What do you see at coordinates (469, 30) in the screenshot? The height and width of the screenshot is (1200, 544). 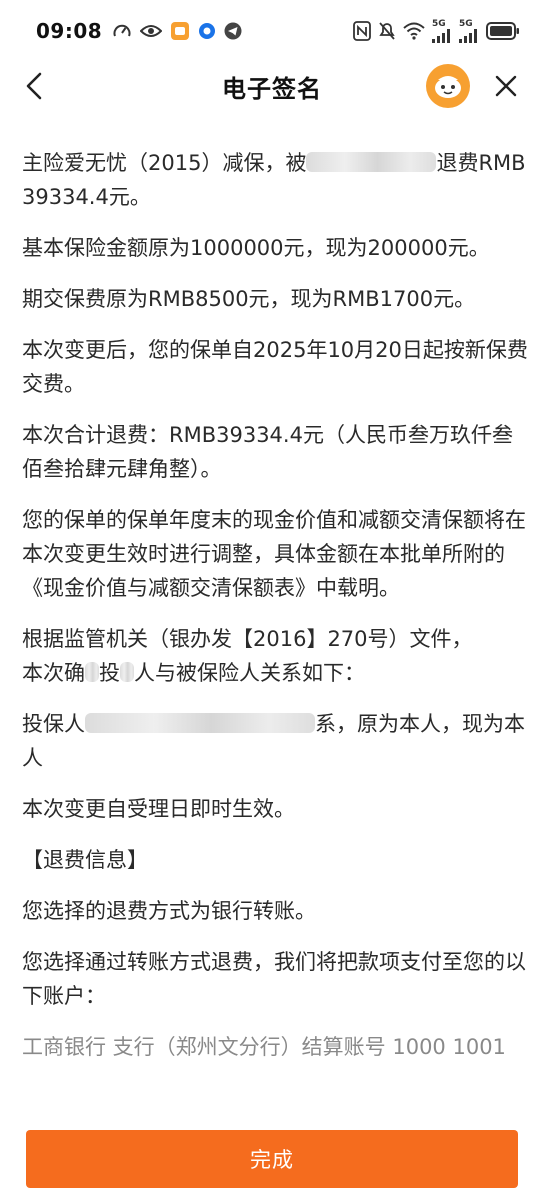 I see `signal-icon-2: 5G` at bounding box center [469, 30].